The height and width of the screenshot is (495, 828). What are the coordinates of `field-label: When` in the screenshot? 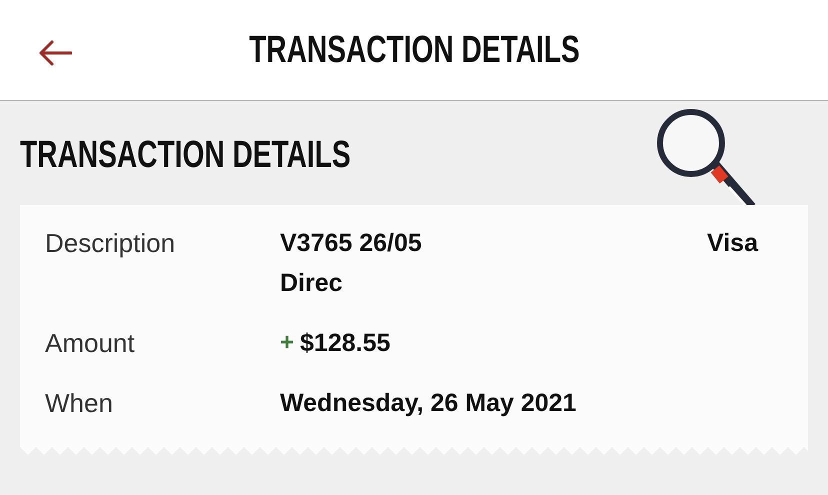 It's located at (79, 403).